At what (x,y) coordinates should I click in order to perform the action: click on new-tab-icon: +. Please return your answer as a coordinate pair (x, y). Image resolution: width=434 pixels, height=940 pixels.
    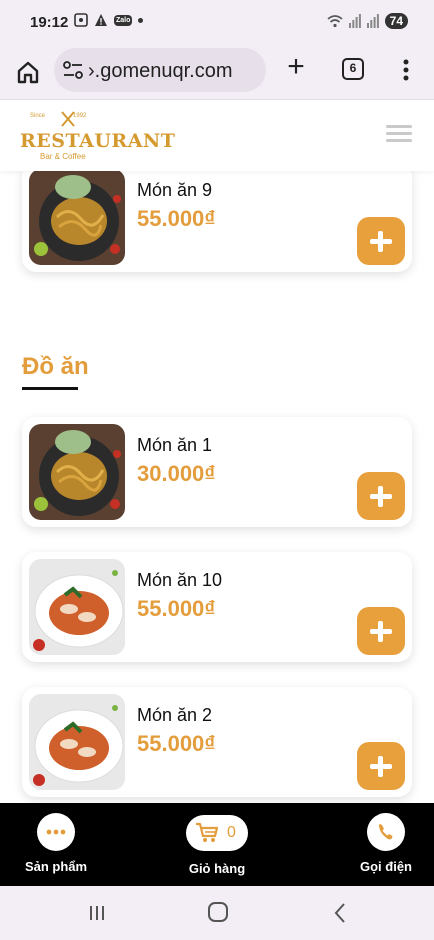
    Looking at the image, I should click on (296, 67).